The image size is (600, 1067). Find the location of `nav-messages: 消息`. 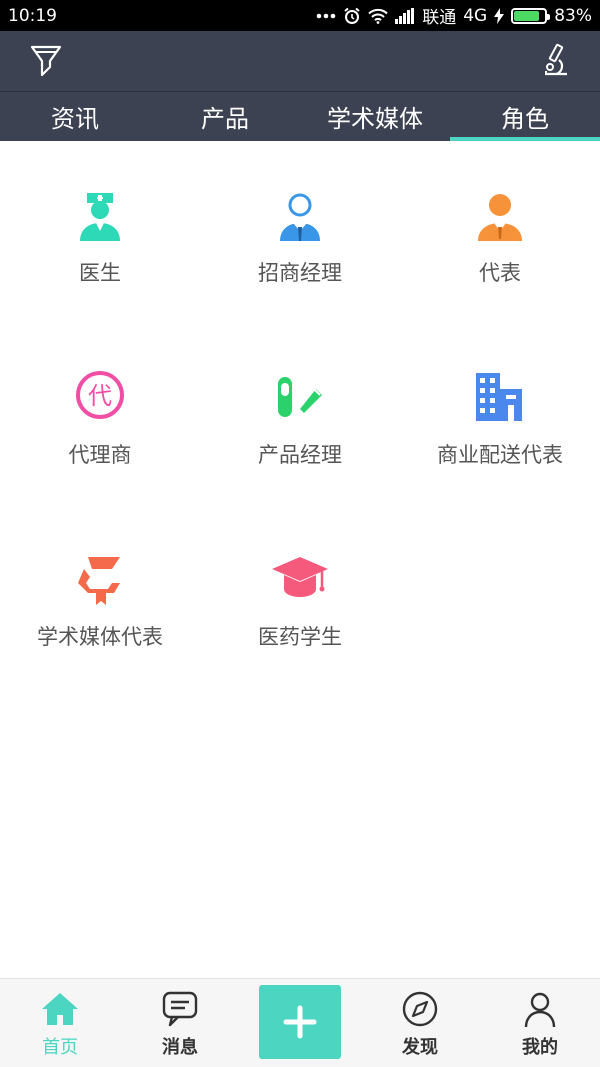

nav-messages: 消息 is located at coordinates (180, 1023).